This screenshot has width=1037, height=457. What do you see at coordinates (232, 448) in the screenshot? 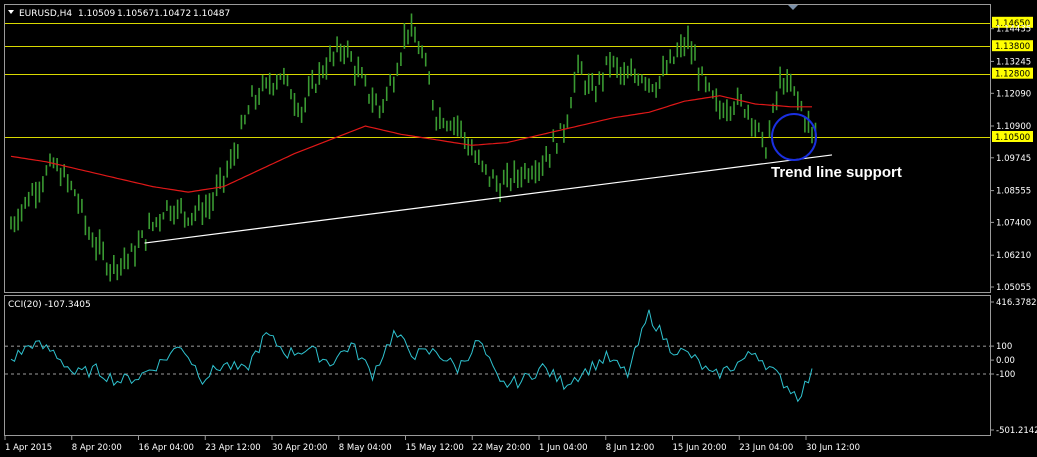
I see `time-tick-label: 23 Apr 12:00` at bounding box center [232, 448].